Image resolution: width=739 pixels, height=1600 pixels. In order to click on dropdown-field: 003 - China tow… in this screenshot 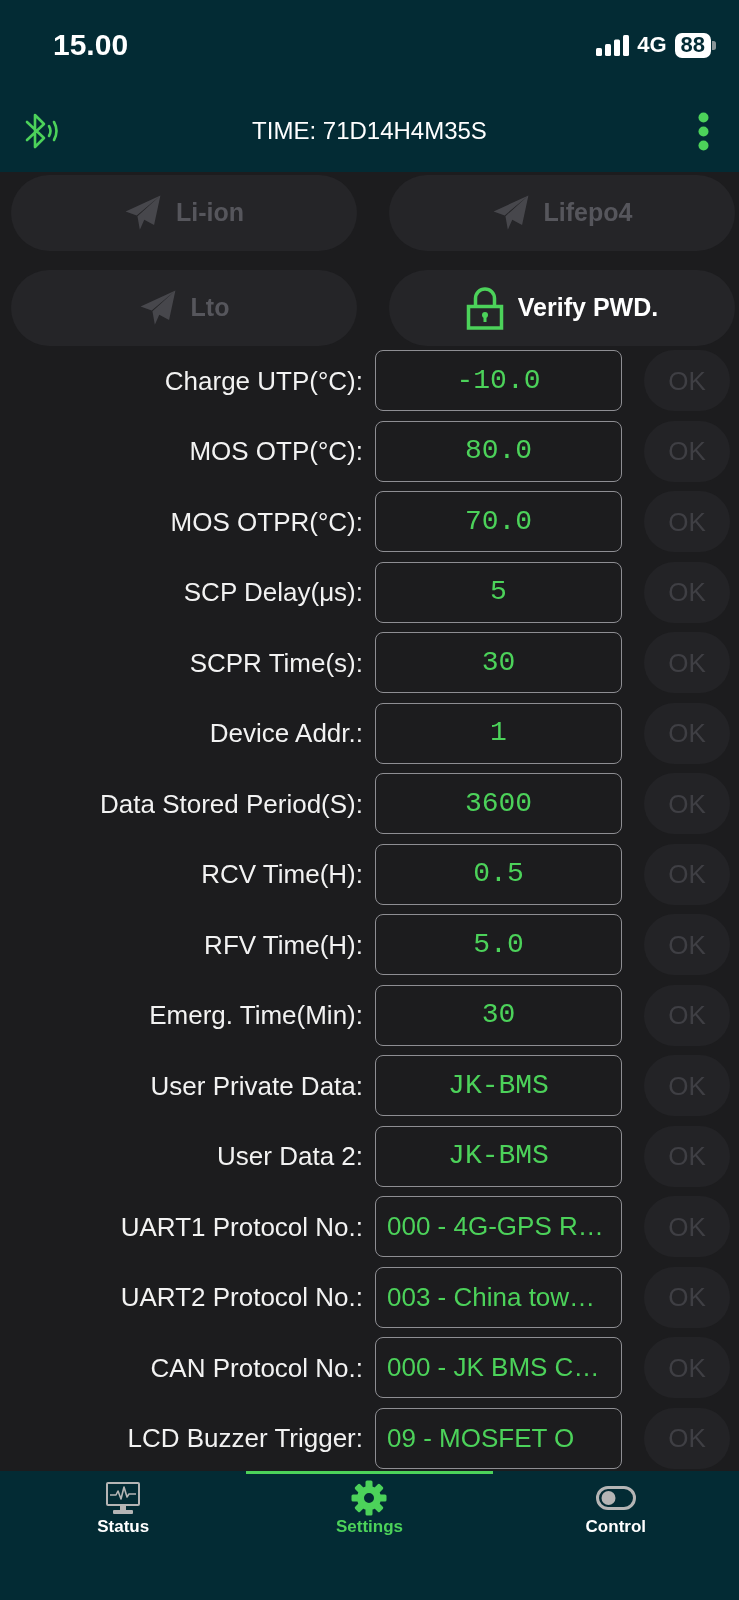, I will do `click(498, 1297)`.